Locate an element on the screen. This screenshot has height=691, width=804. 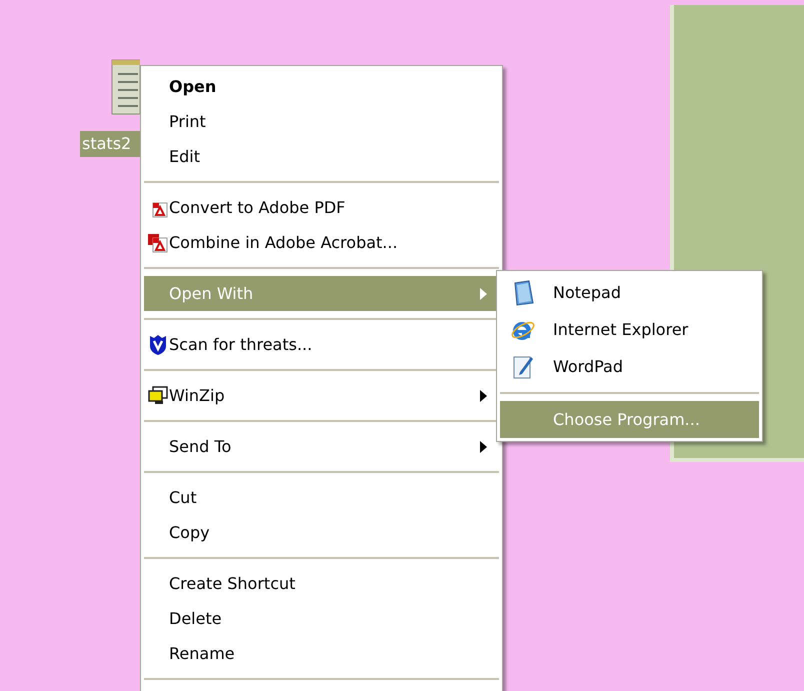
menu-item: Send To is located at coordinates (321, 446).